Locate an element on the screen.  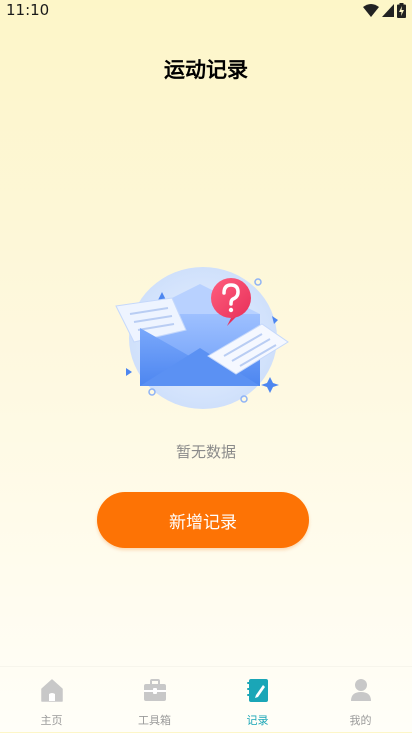
tab-label: 工具箱 is located at coordinates (154, 720).